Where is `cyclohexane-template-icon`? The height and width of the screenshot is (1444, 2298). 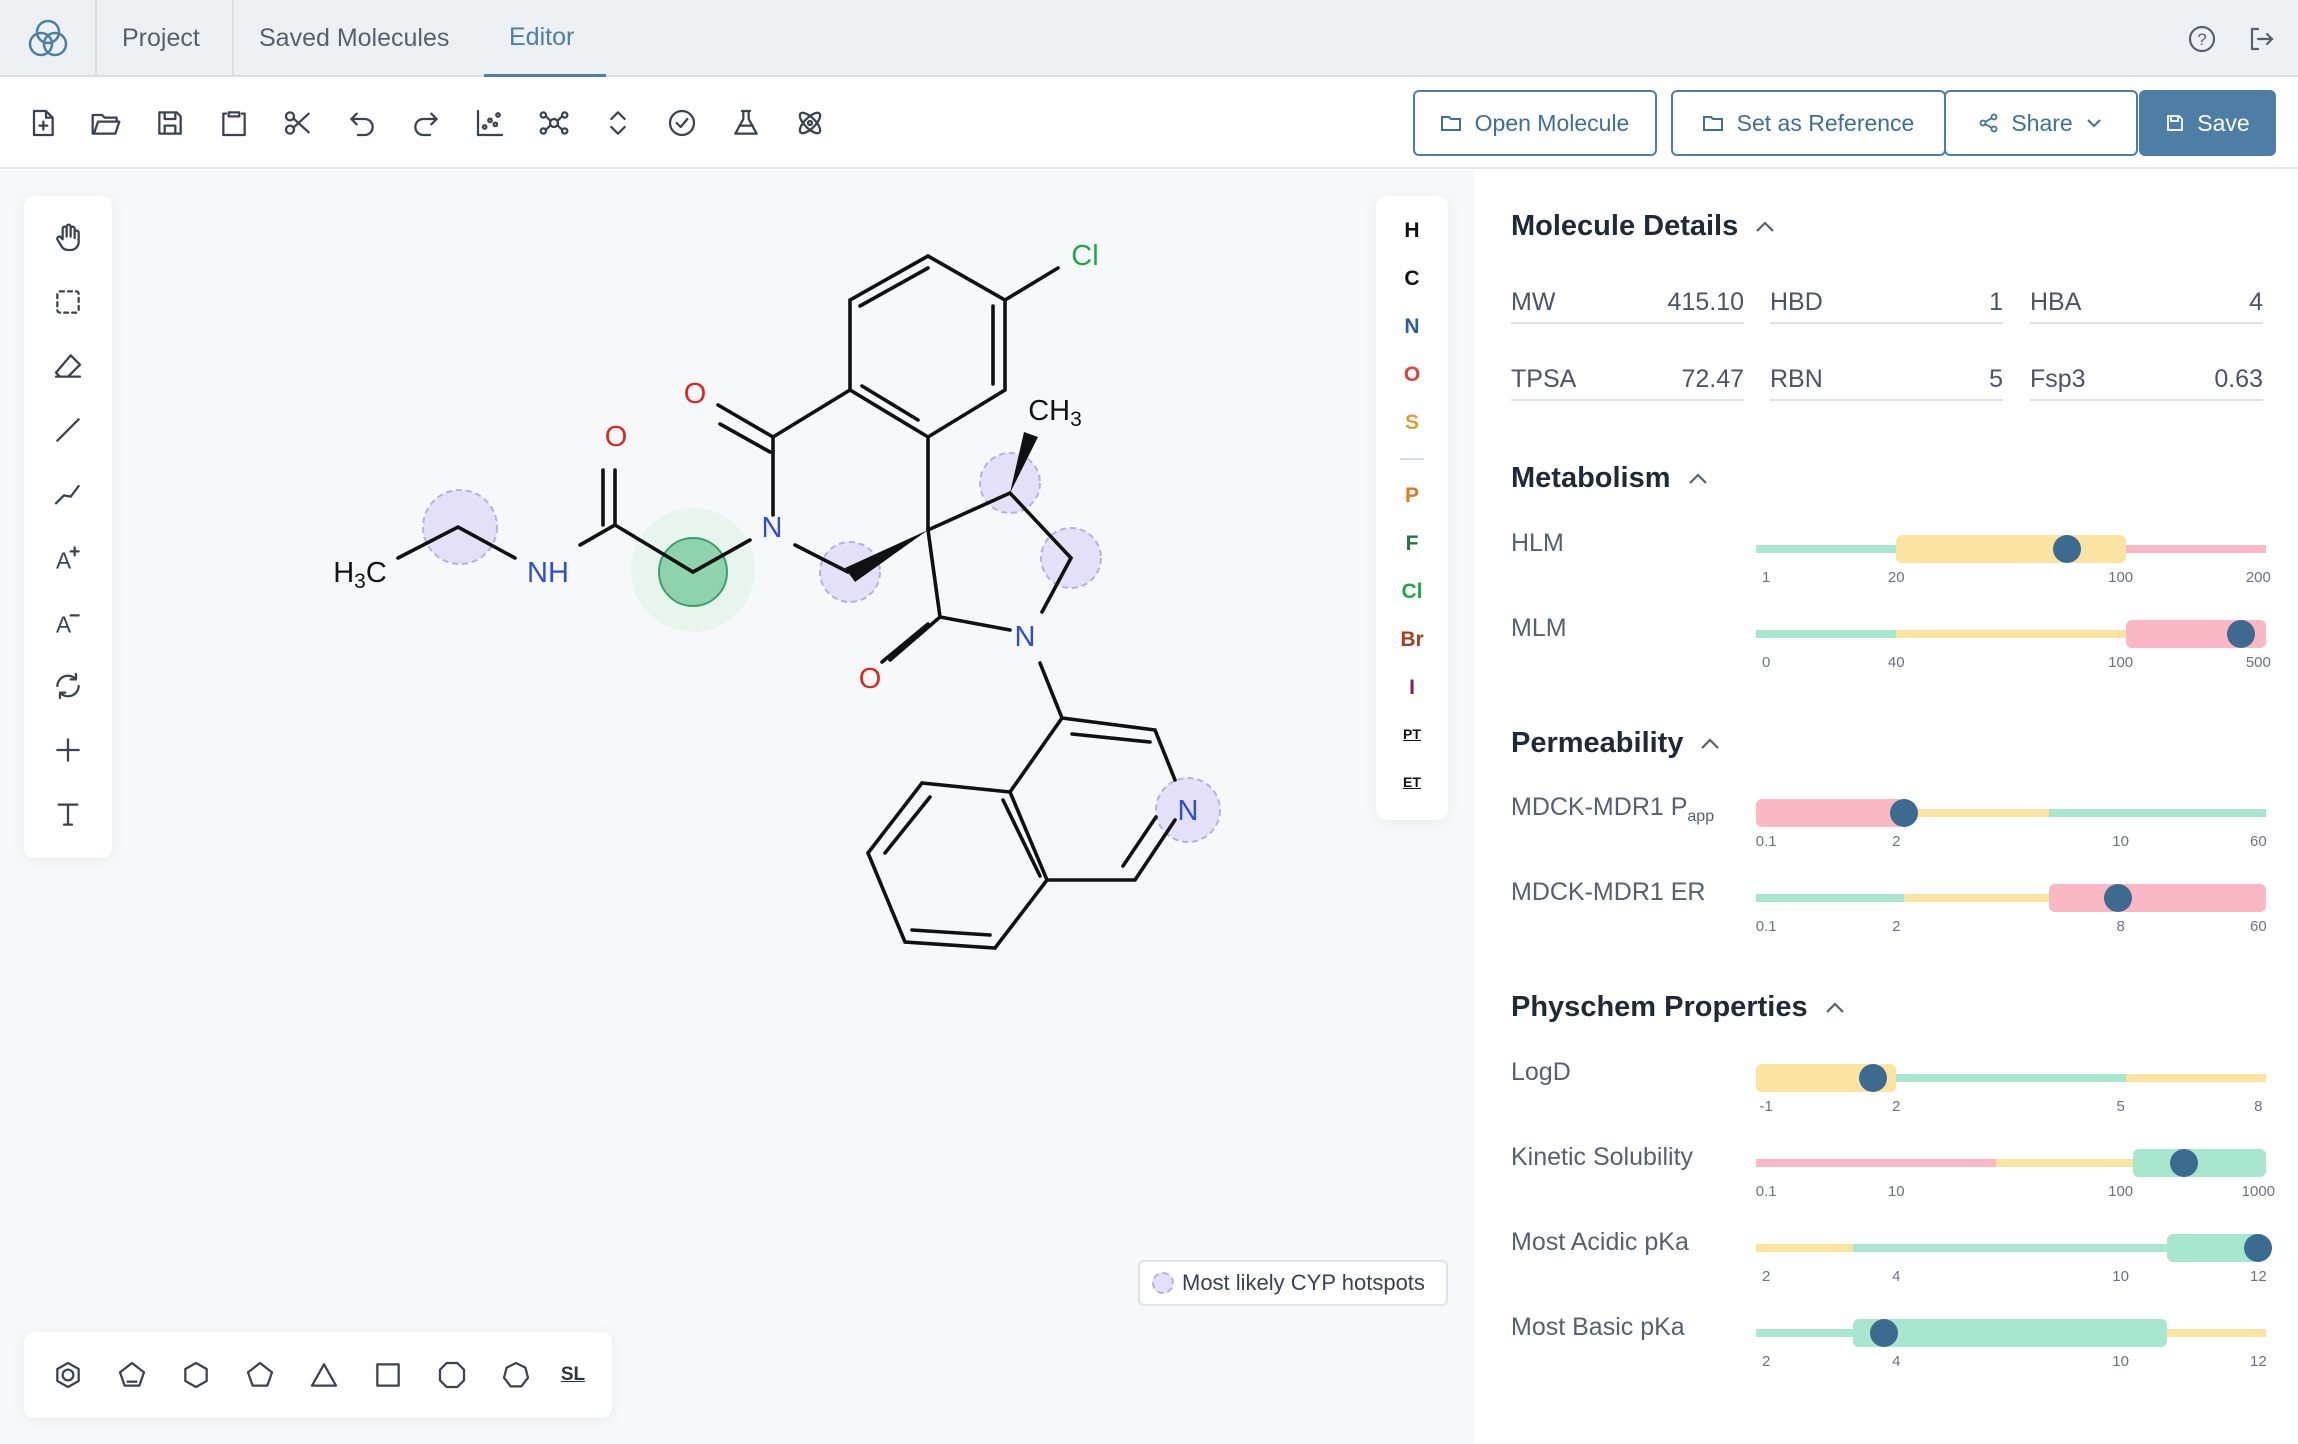 cyclohexane-template-icon is located at coordinates (196, 1375).